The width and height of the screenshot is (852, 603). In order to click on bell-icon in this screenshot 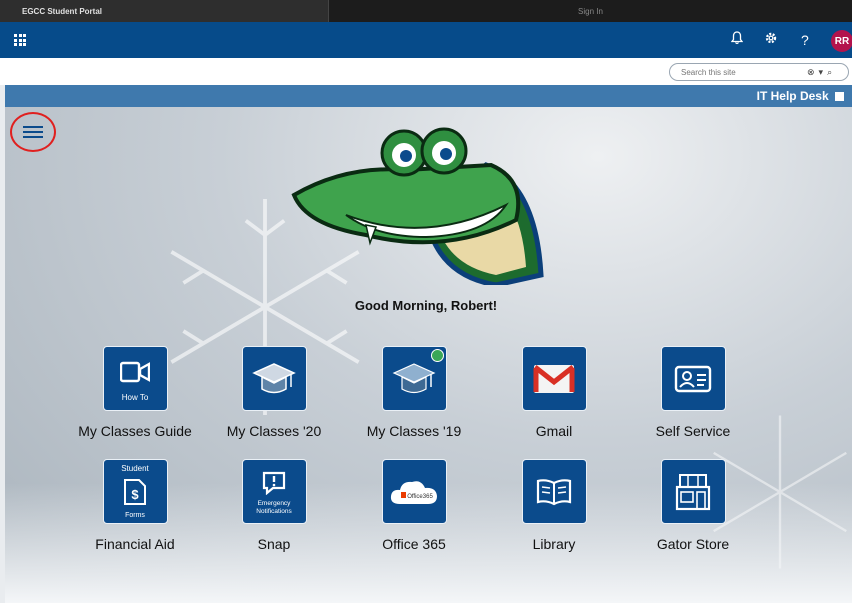, I will do `click(737, 40)`.